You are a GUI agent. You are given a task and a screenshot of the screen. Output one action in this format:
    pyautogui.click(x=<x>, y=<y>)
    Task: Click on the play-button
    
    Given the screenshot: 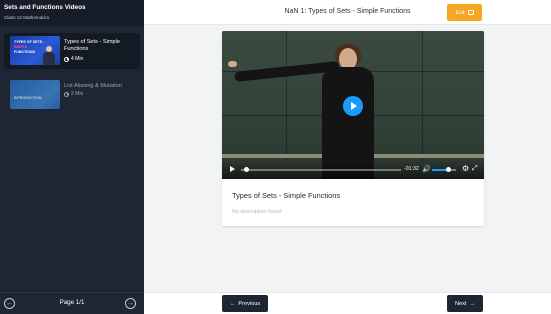 What is the action you would take?
    pyautogui.click(x=353, y=106)
    